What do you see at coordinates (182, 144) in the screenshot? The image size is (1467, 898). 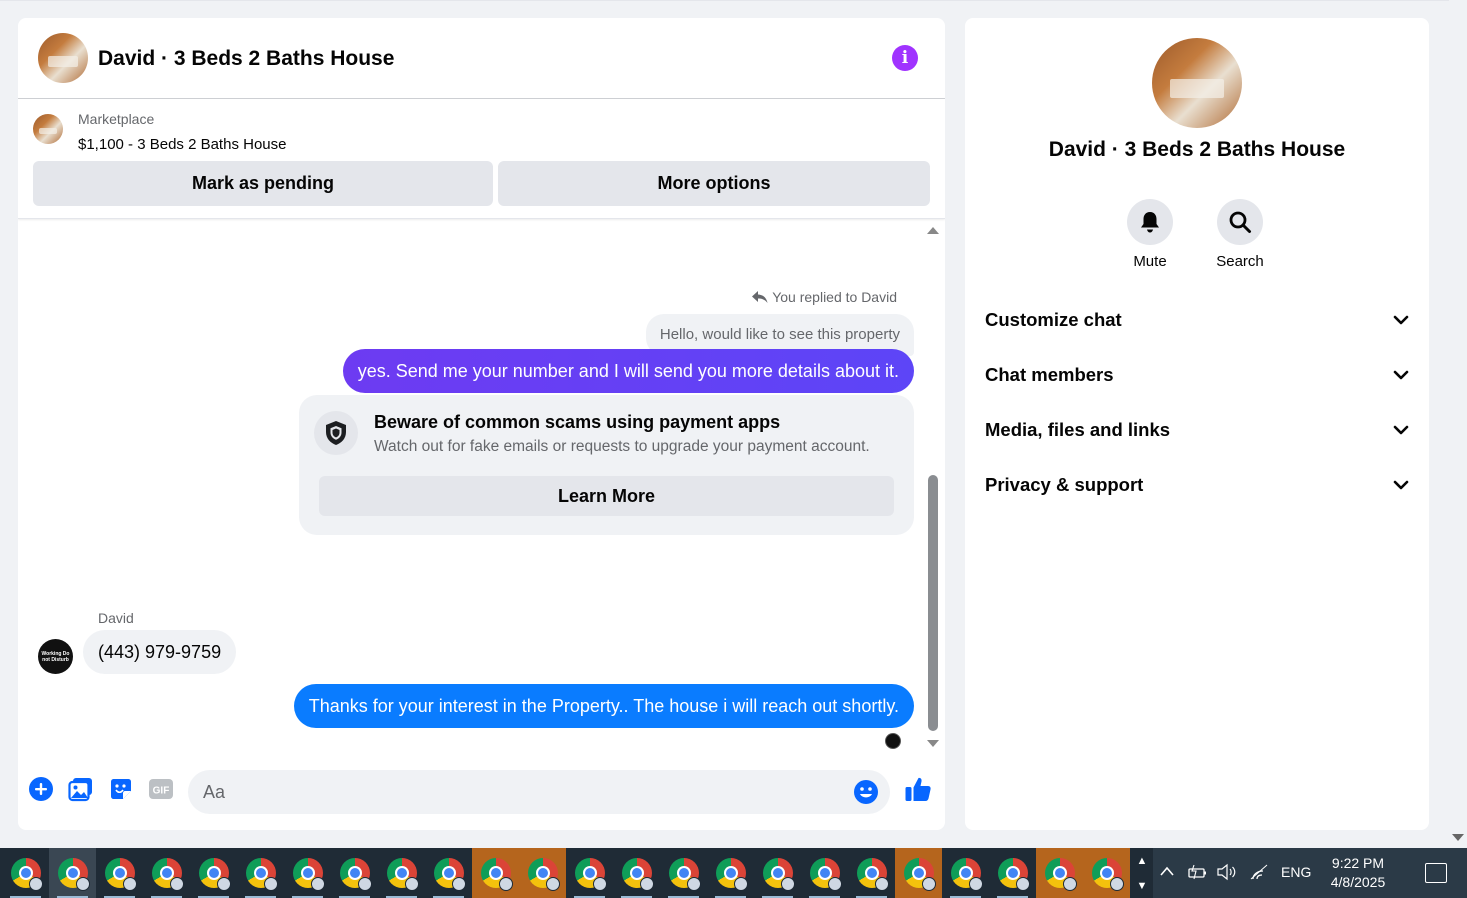 I see `listing-name: $1,100 - 3 Beds 2 Baths House` at bounding box center [182, 144].